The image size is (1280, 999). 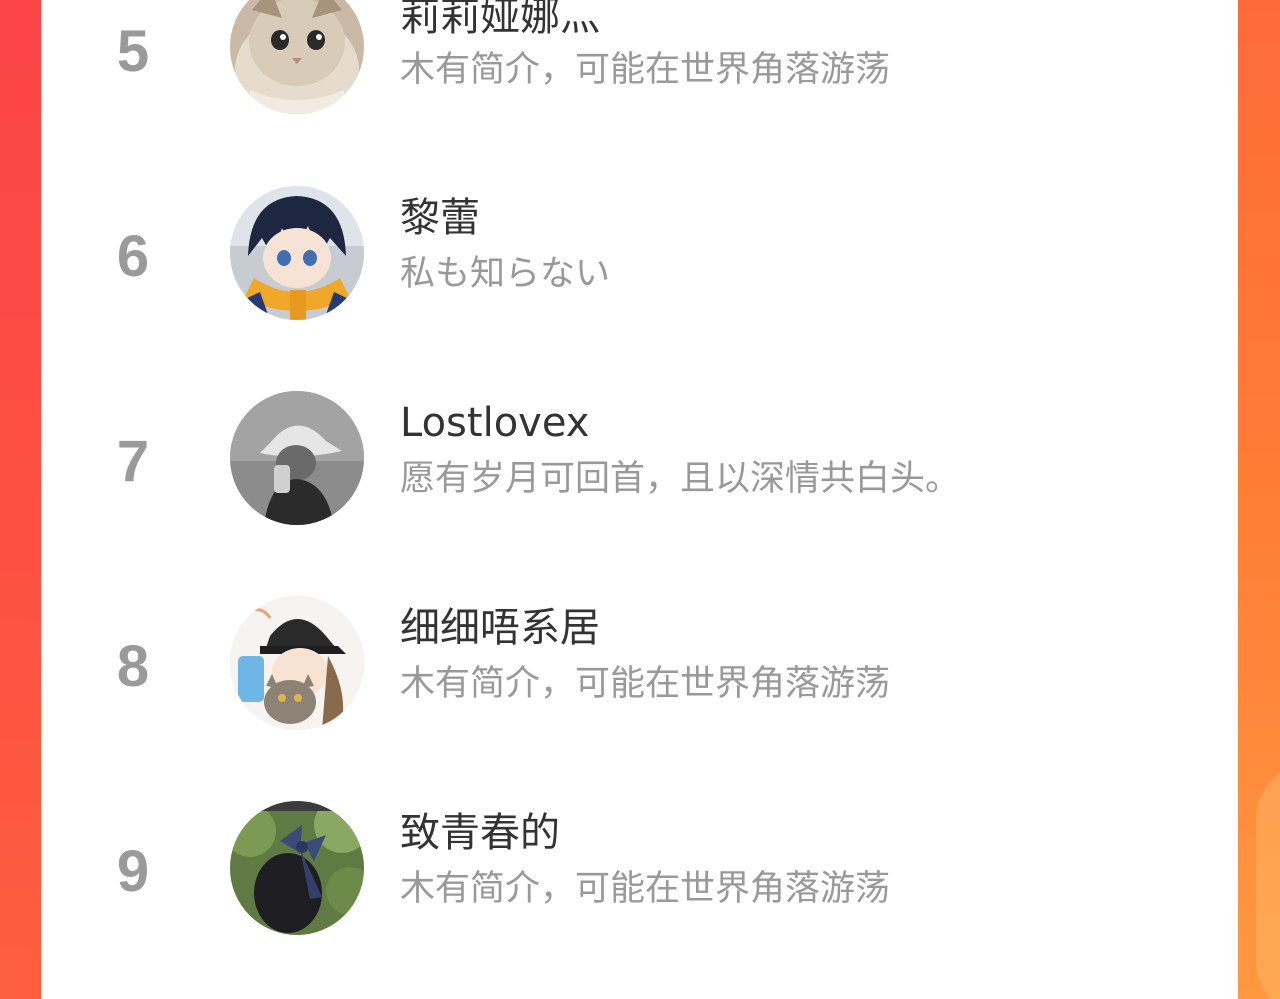 I want to click on background-left-edge, so click(x=20, y=499).